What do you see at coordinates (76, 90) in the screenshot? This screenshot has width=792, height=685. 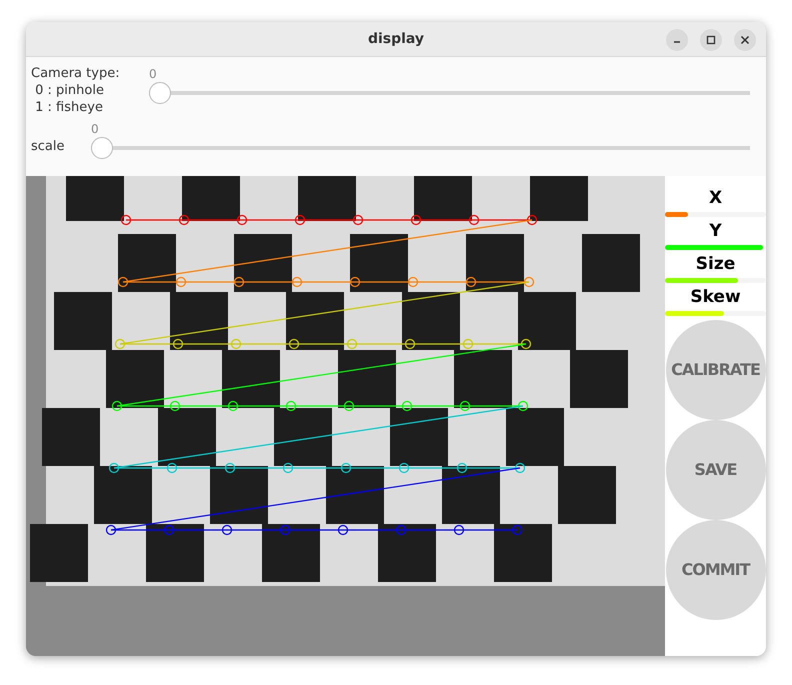 I see `trackbar-label: Camera type: 0 : pinhole 1 : fisheye` at bounding box center [76, 90].